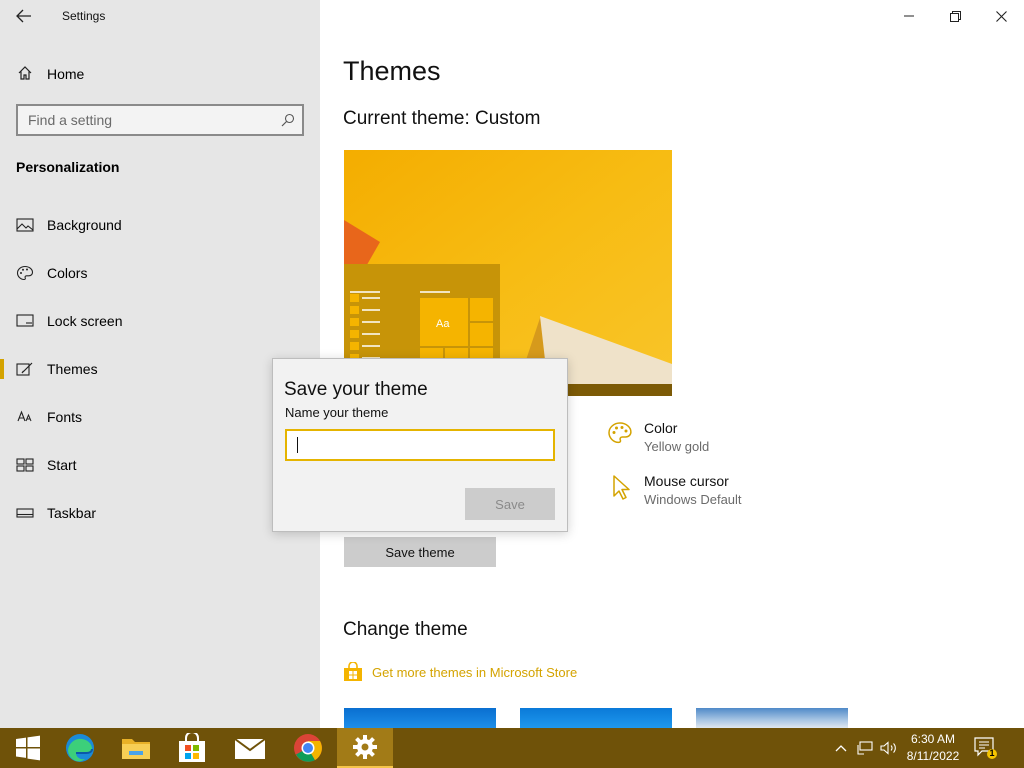 Image resolution: width=1024 pixels, height=768 pixels. I want to click on theme-name-input, so click(420, 445).